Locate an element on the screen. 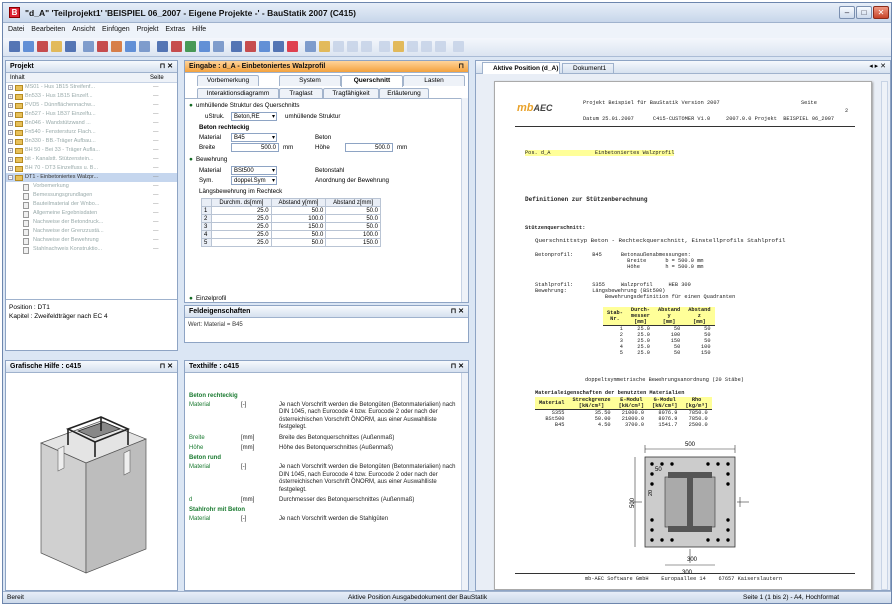  col-inhalt: Inhalt is located at coordinates (17, 78).